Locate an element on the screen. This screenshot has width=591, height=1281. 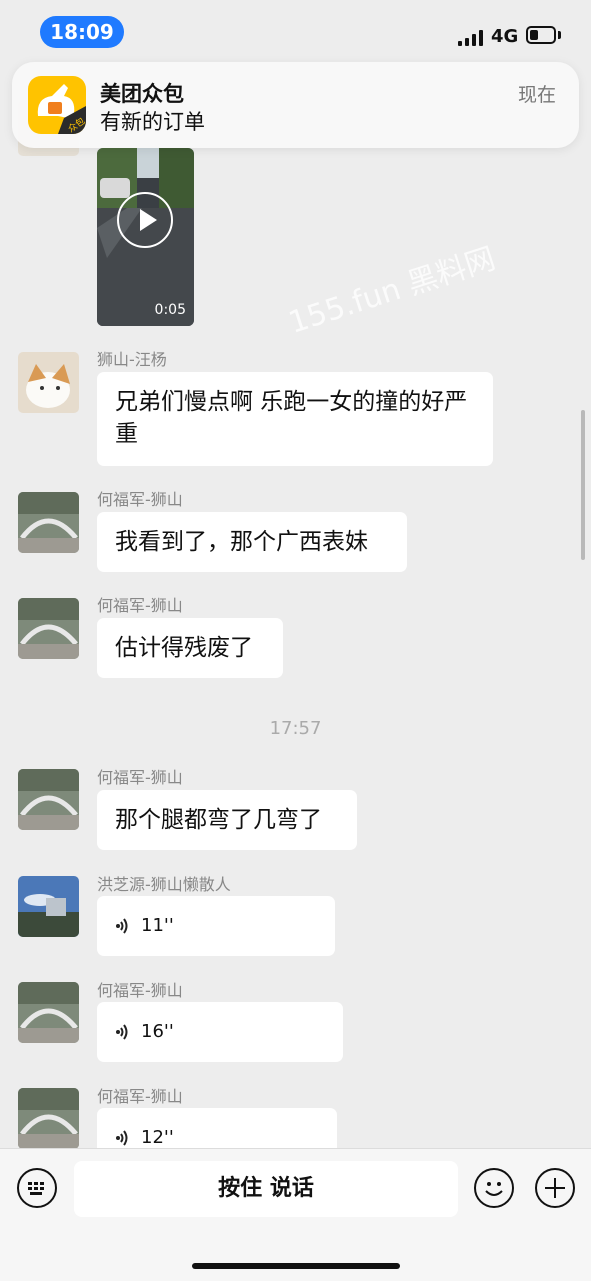
voice-message: 12'' is located at coordinates (217, 1128).